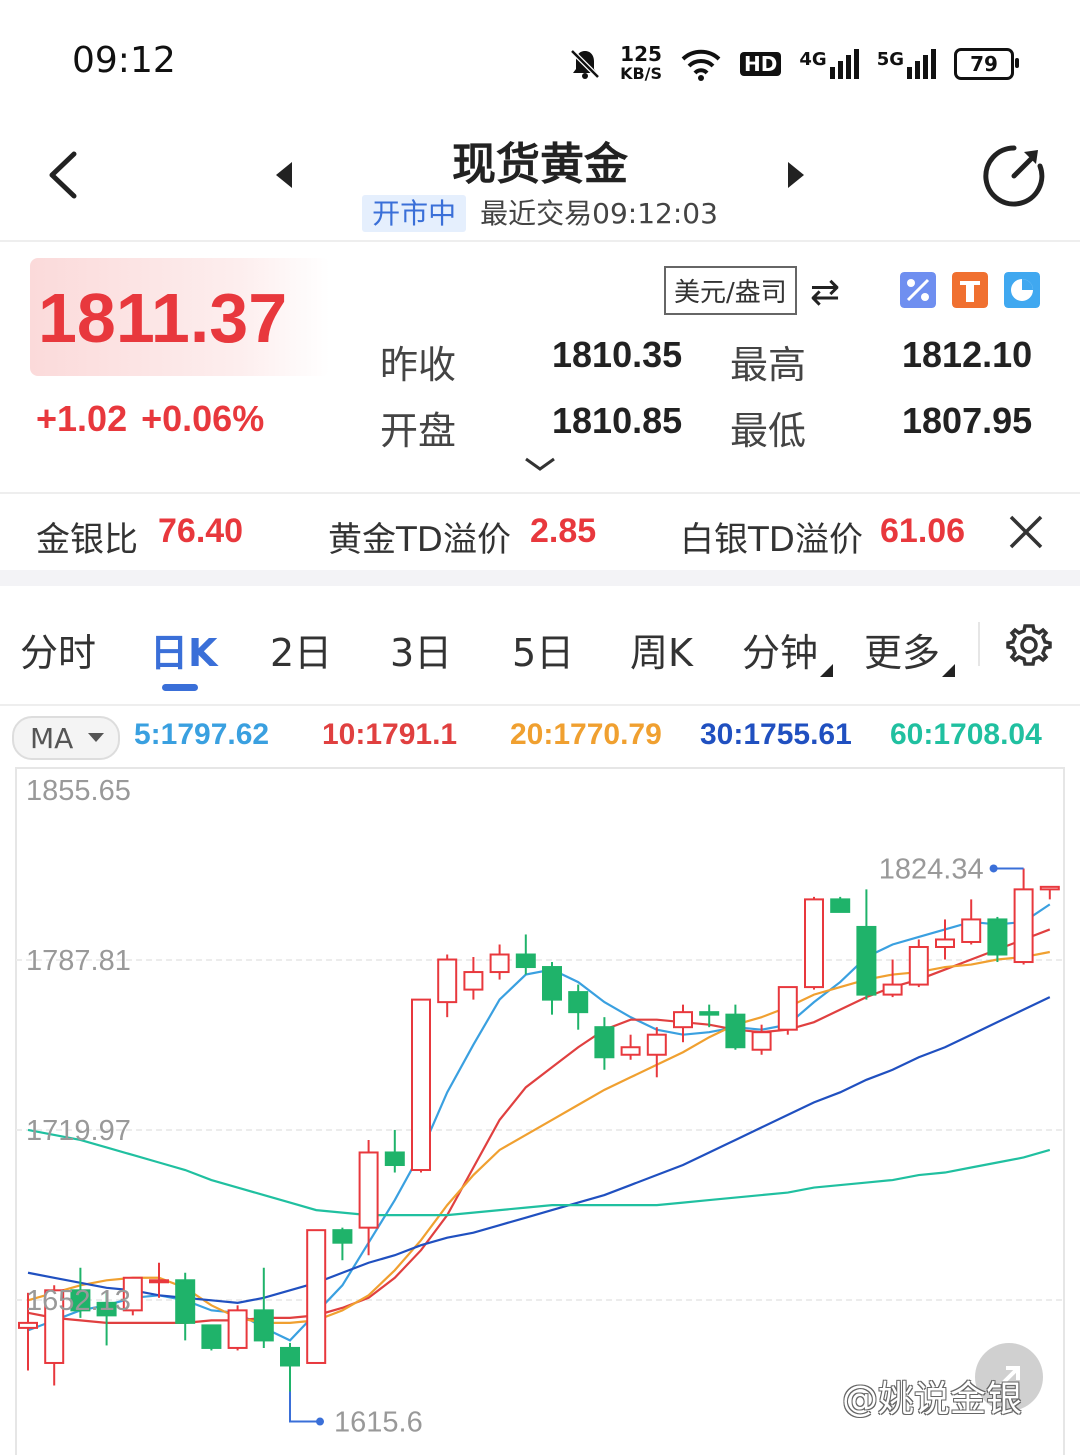 This screenshot has width=1080, height=1455. I want to click on high-label: 最高, so click(768, 365).